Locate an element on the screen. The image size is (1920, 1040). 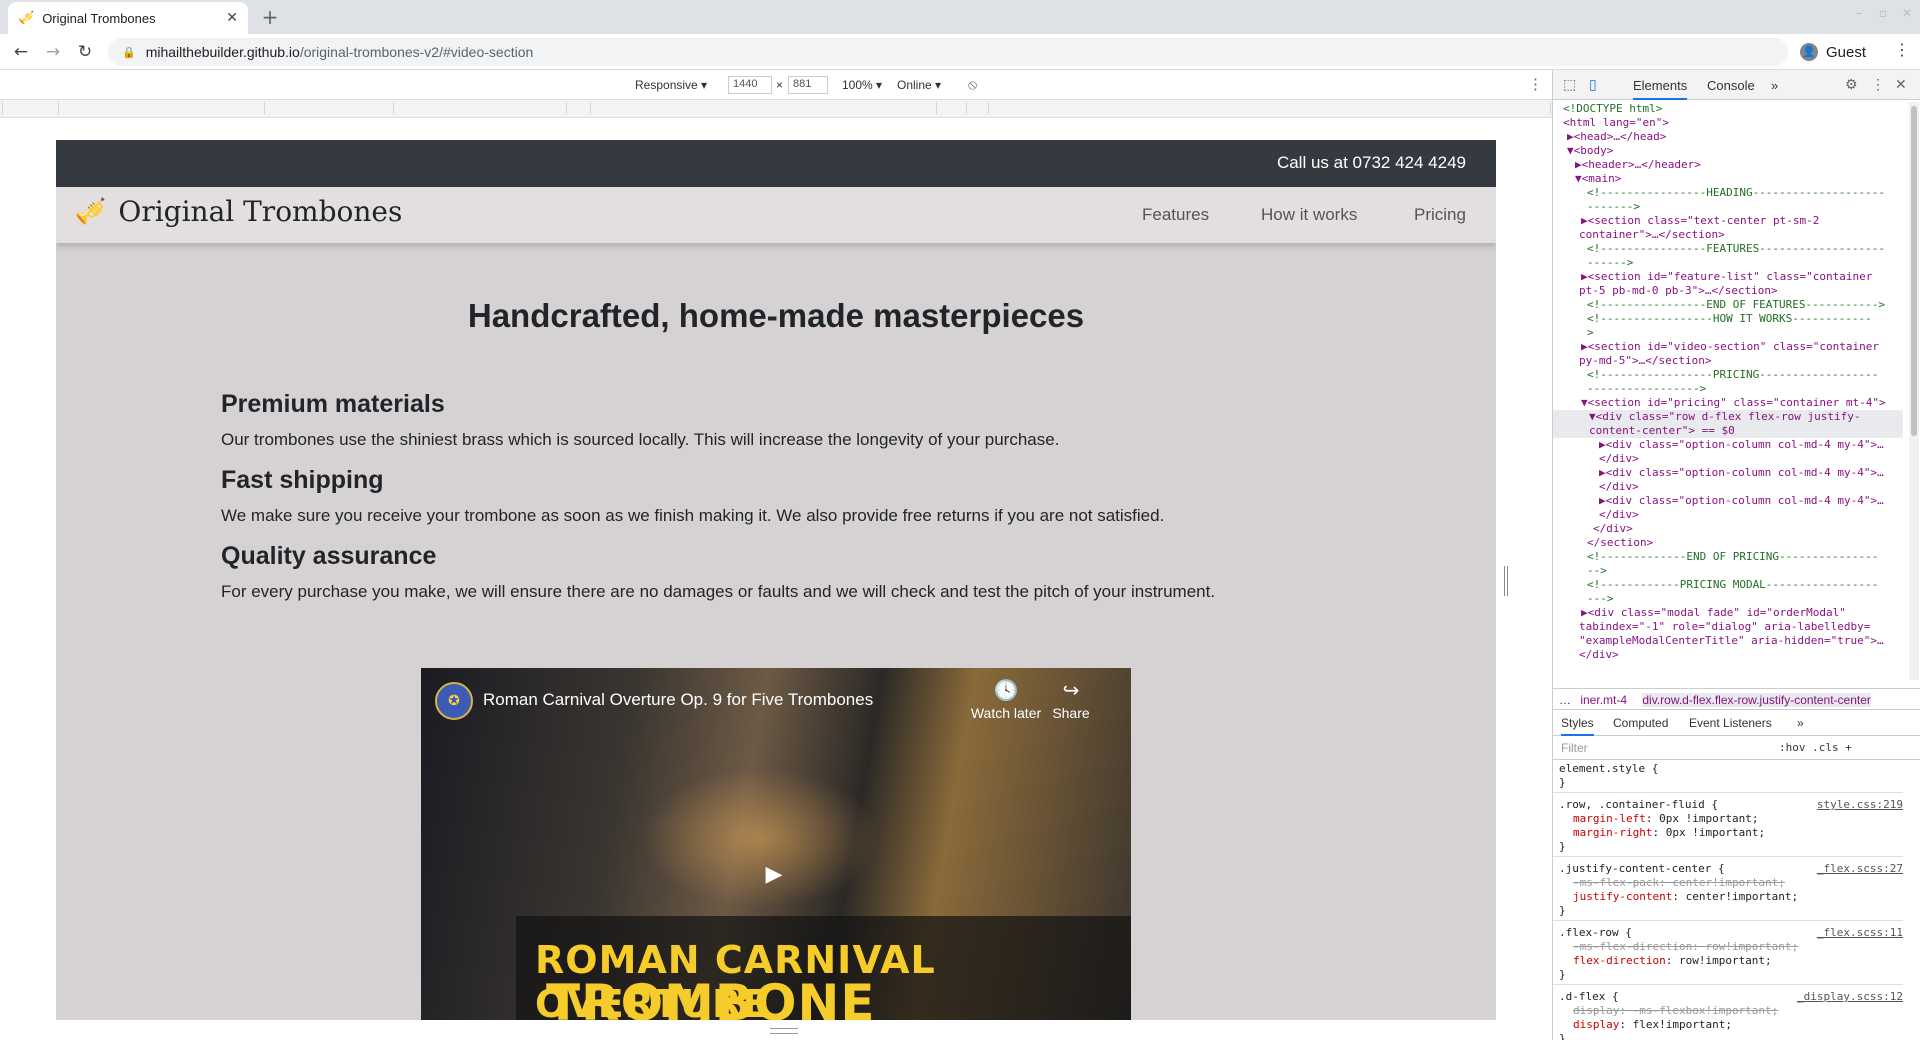
dom-node-line: content-center"> == $0 is located at coordinates (1728, 431).